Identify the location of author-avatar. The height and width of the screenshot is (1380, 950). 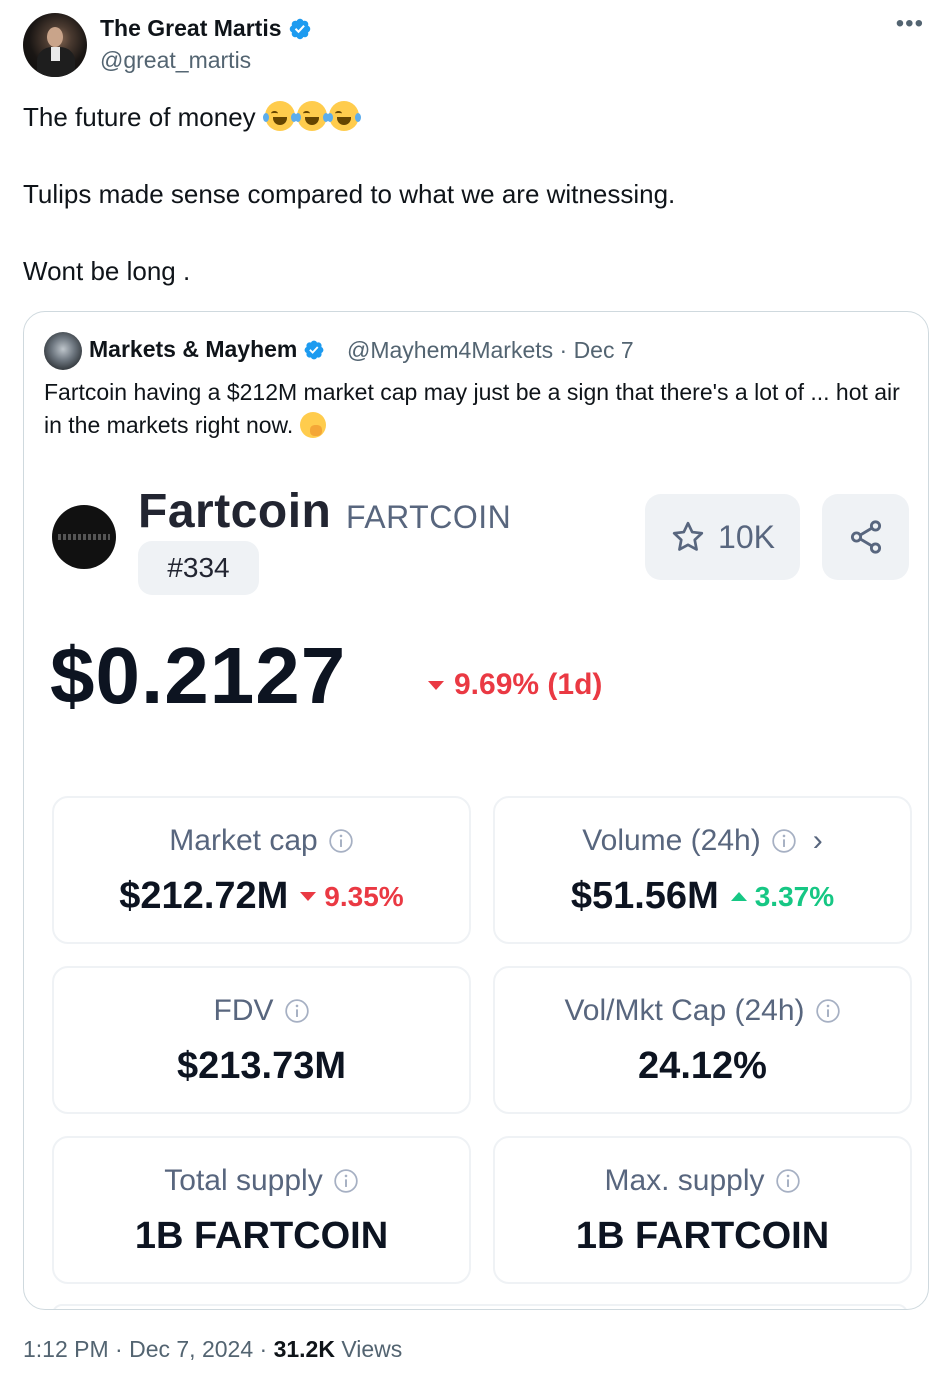
(55, 45).